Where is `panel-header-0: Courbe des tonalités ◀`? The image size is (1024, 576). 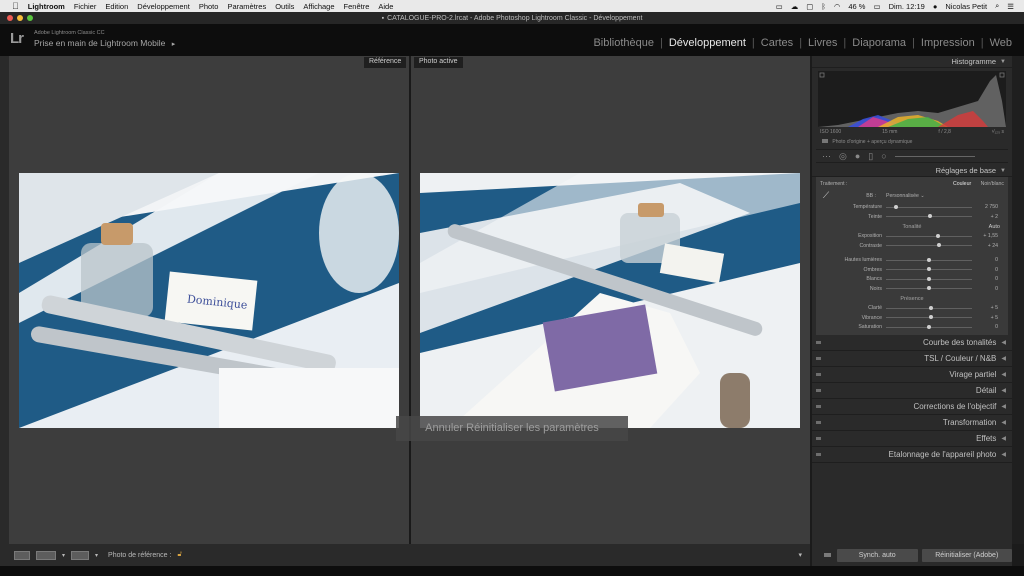 panel-header-0: Courbe des tonalités ◀ is located at coordinates (912, 343).